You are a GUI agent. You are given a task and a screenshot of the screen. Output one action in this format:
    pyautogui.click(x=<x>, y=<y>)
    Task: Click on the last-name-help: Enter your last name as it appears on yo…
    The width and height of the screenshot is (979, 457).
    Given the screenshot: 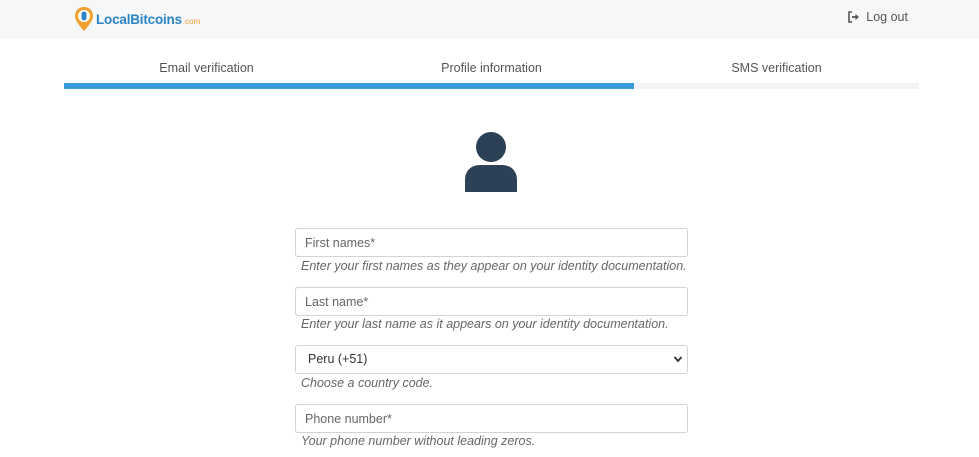 What is the action you would take?
    pyautogui.click(x=485, y=324)
    